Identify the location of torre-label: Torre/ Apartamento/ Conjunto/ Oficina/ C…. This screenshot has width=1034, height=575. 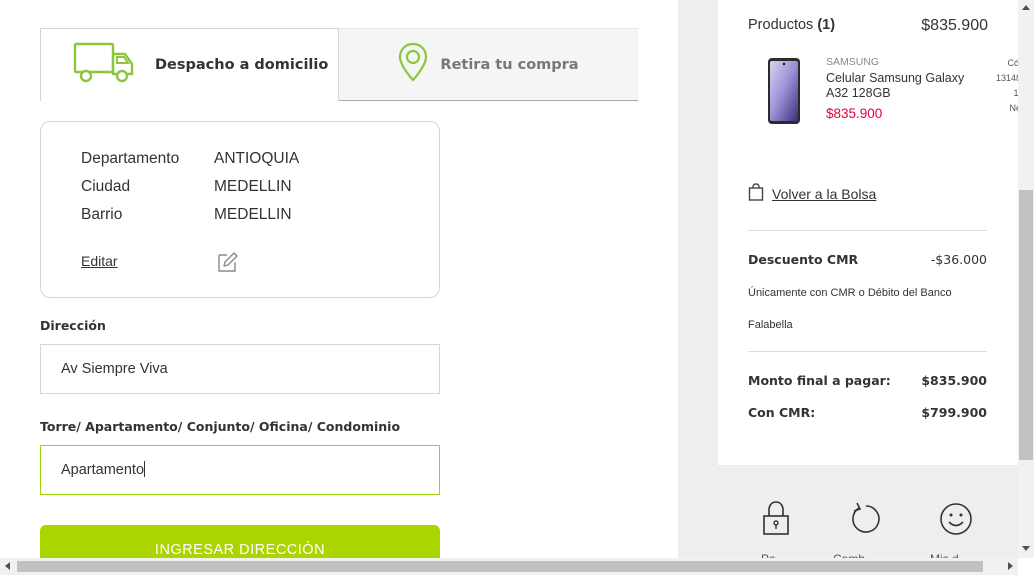
(220, 426).